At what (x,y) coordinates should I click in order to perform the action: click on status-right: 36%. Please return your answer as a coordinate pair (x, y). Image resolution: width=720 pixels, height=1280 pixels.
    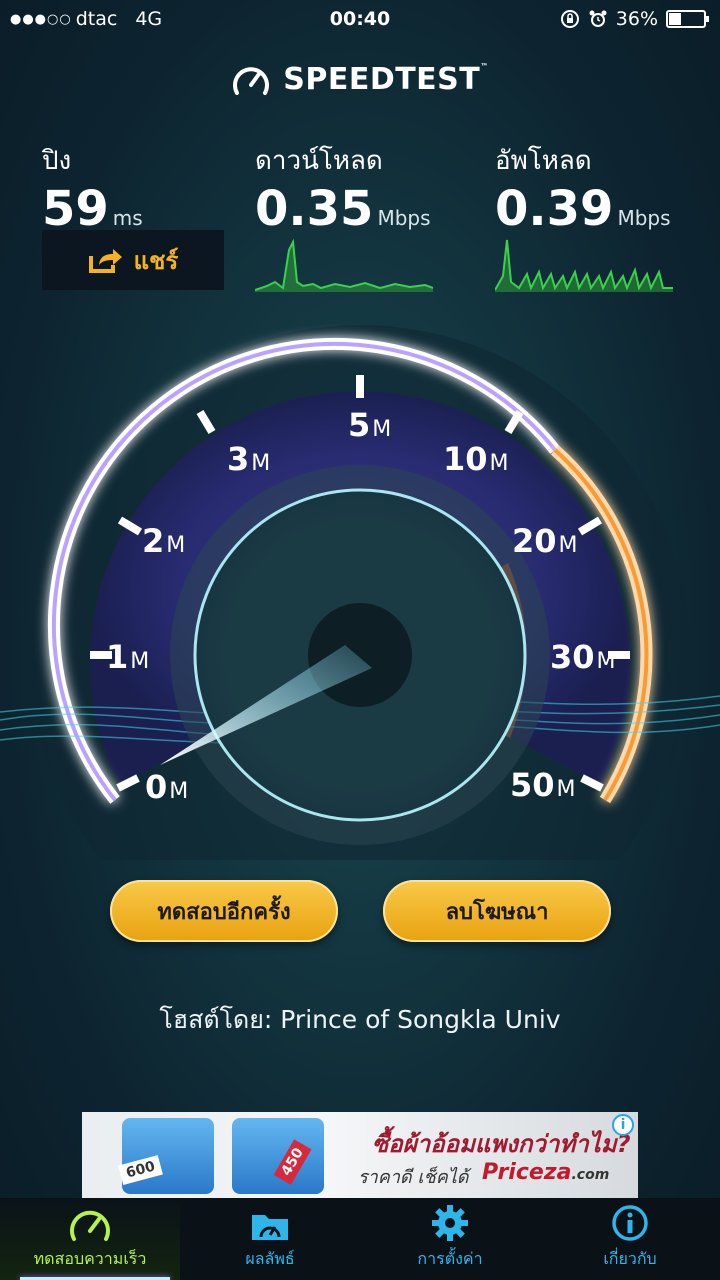
    Looking at the image, I should click on (634, 19).